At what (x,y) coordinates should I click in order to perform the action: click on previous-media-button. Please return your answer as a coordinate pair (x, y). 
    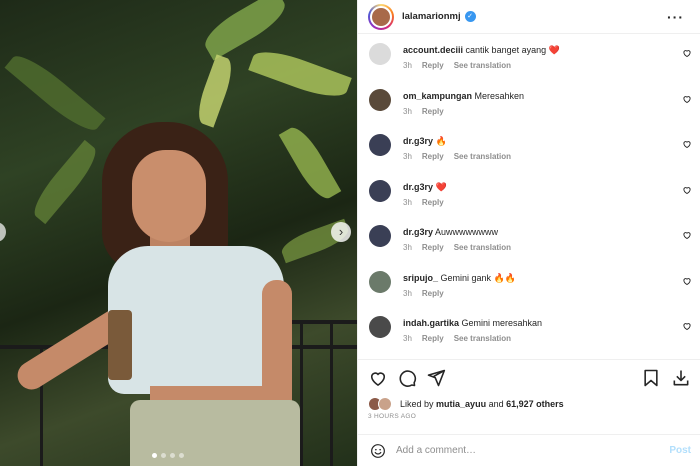
    Looking at the image, I should click on (3, 232).